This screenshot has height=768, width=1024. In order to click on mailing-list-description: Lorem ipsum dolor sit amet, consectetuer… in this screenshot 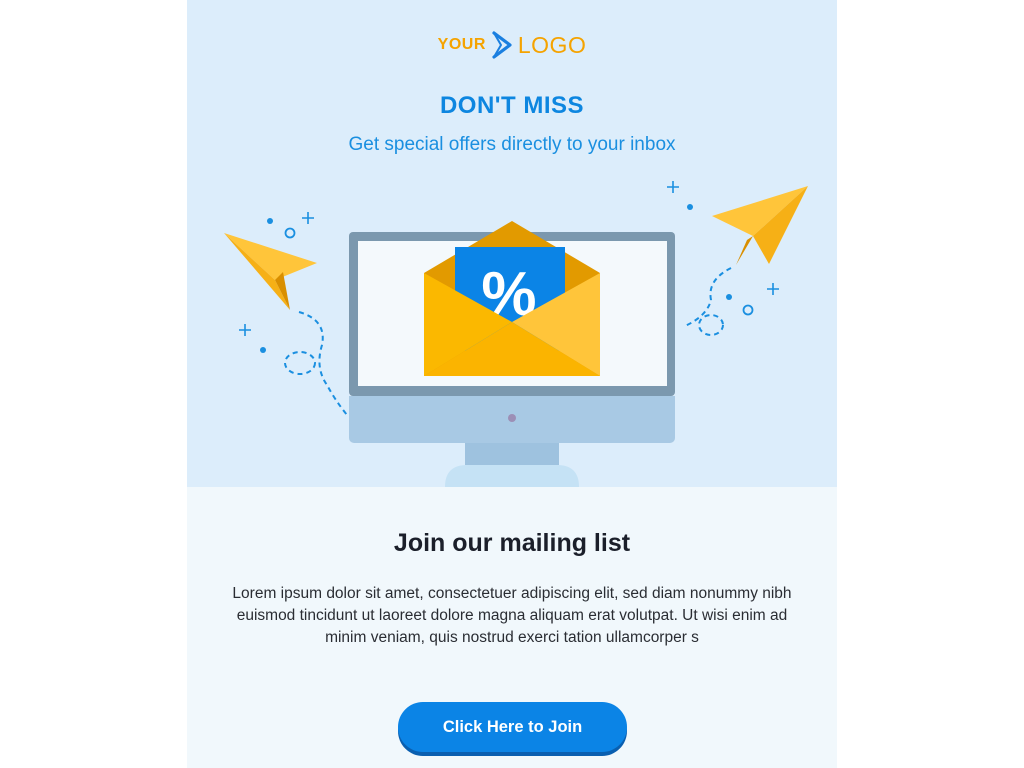, I will do `click(512, 615)`.